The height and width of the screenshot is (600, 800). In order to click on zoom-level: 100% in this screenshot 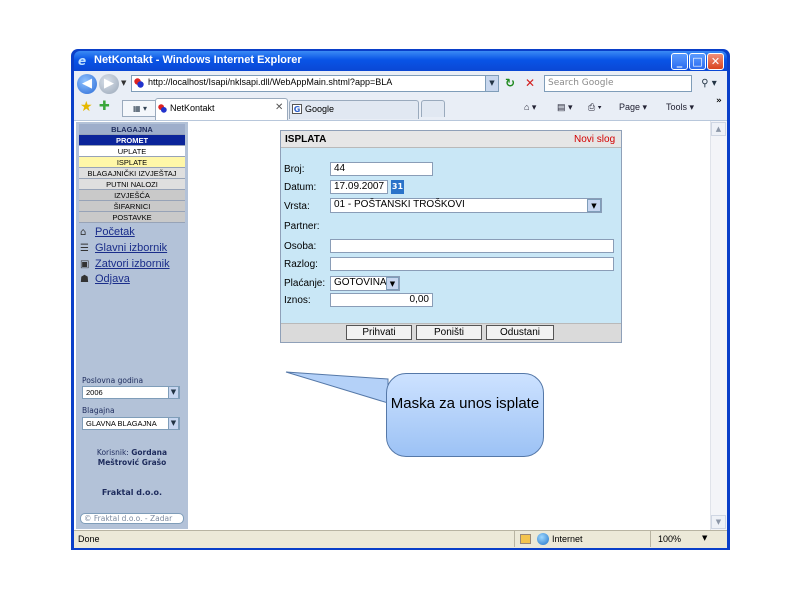, I will do `click(669, 539)`.